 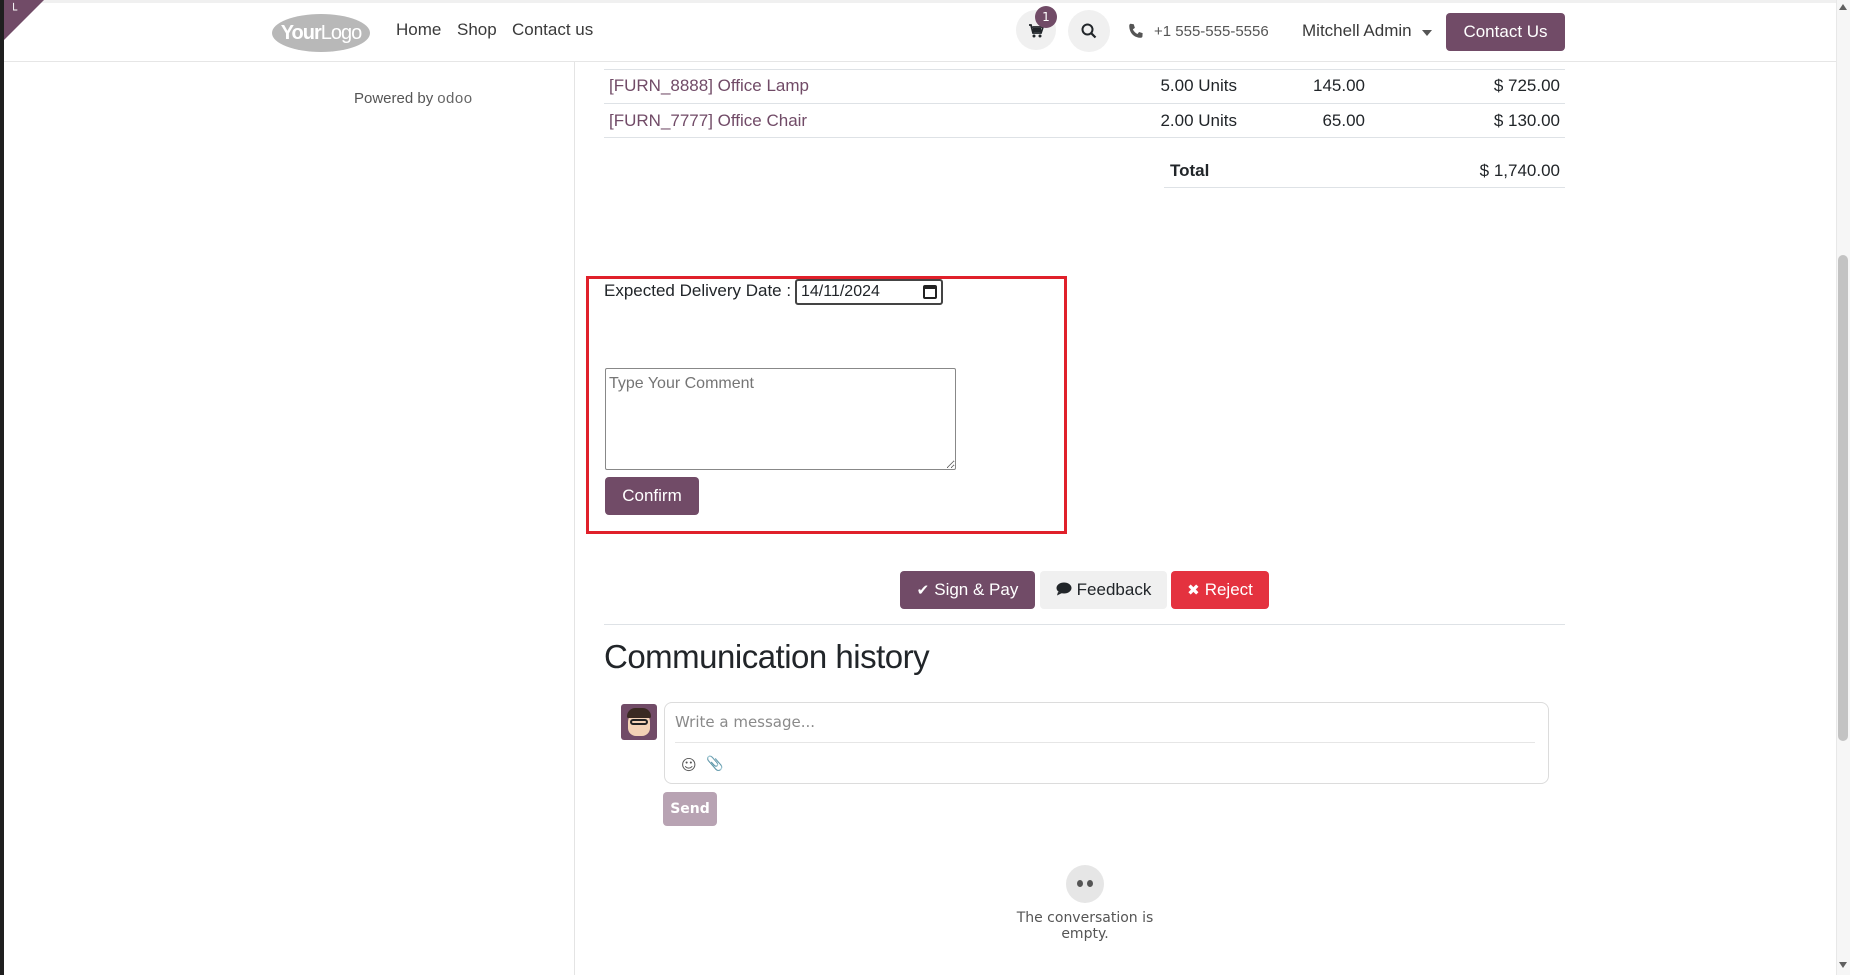 I want to click on confirm-button: Confirm, so click(x=652, y=496).